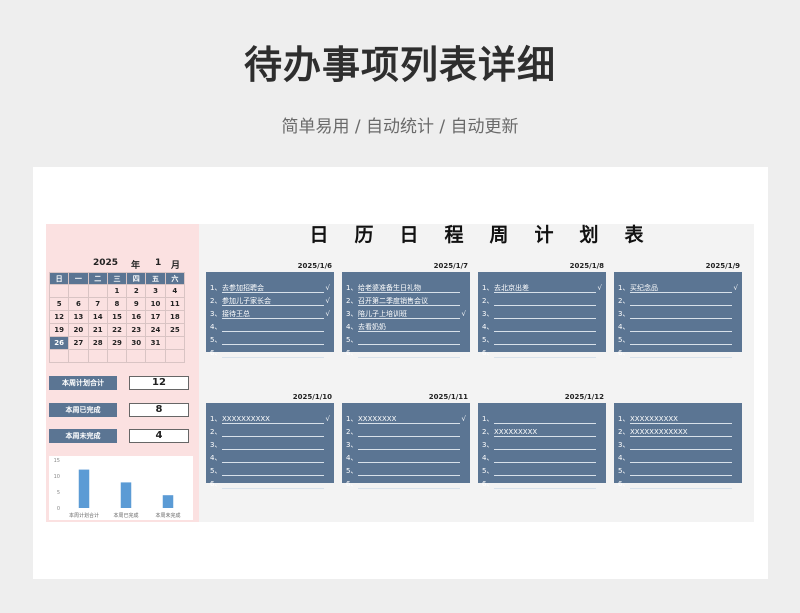 The width and height of the screenshot is (800, 613). I want to click on calendar-day: 17, so click(155, 317).